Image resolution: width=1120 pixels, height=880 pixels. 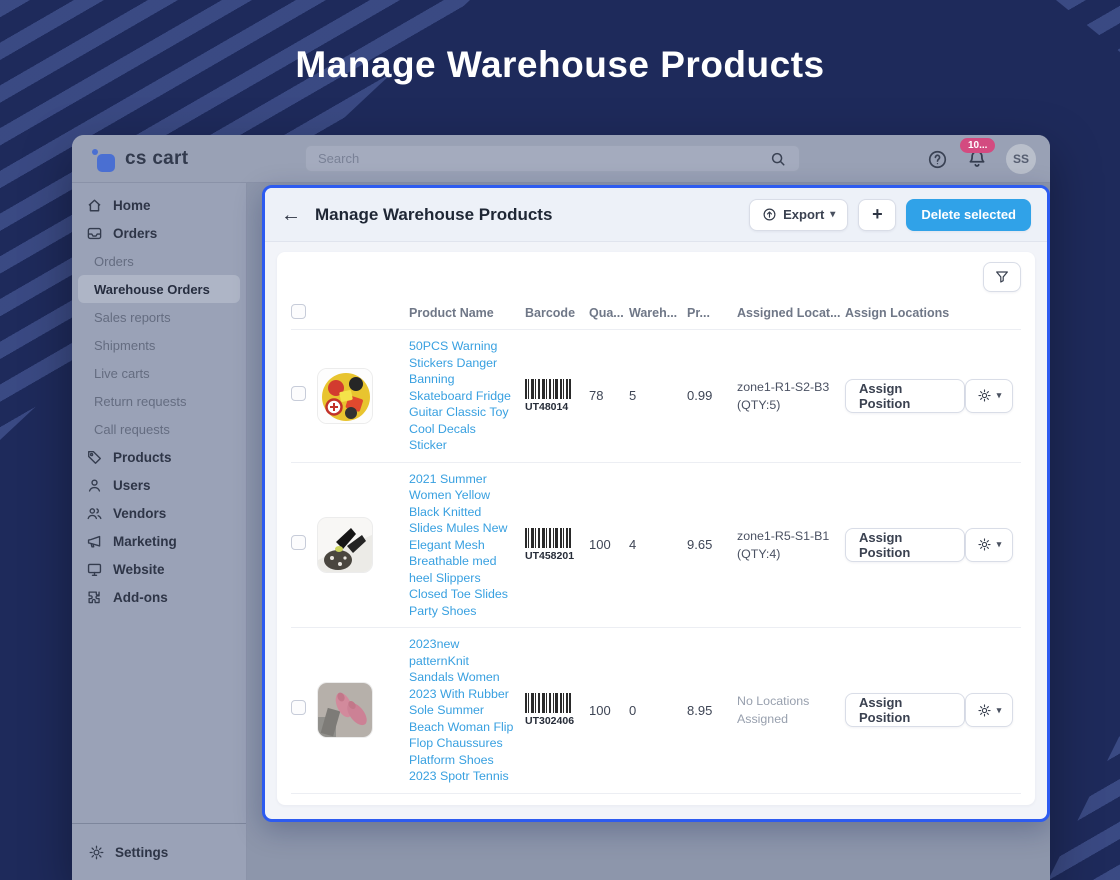 I want to click on sidebar-item-settings: Settings, so click(x=159, y=851).